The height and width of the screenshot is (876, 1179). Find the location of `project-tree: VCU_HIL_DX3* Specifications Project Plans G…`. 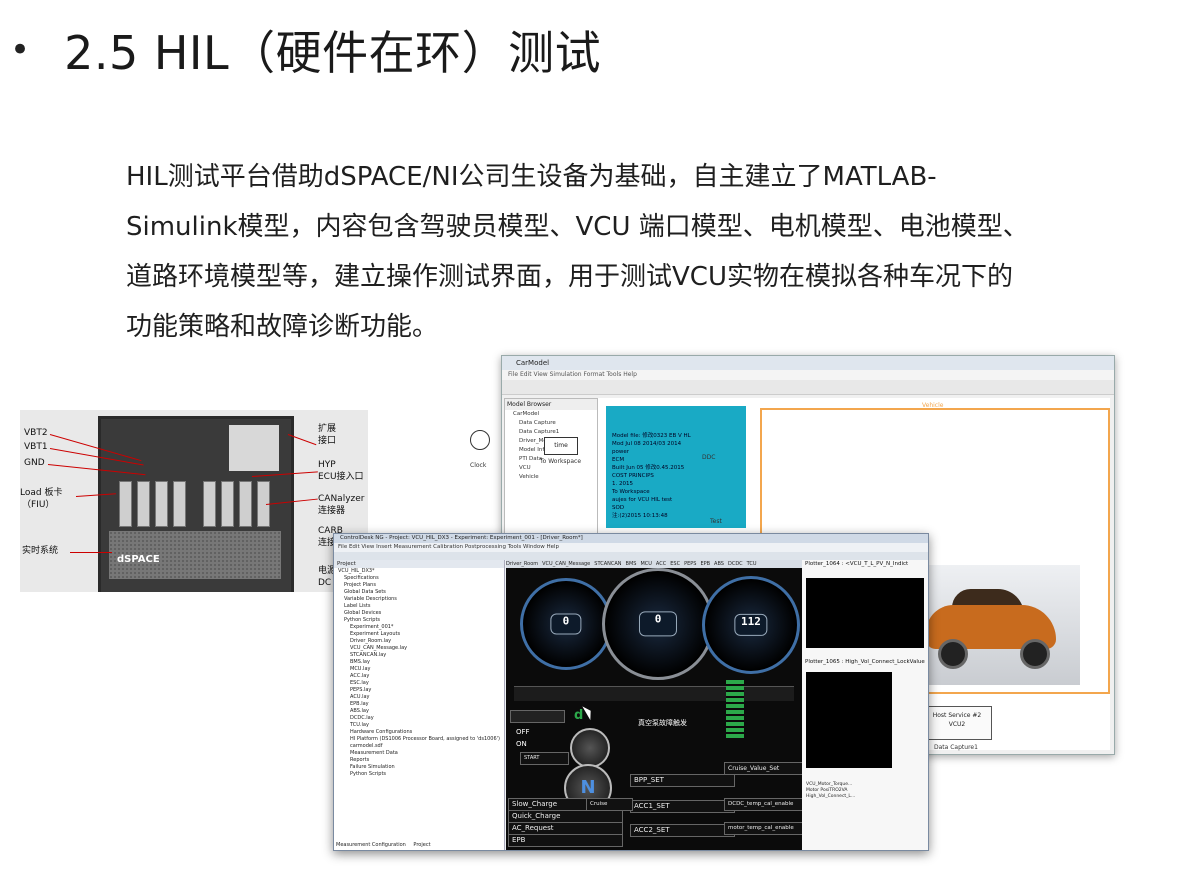

project-tree: VCU_HIL_DX3* Specifications Project Plans G… is located at coordinates (419, 673).